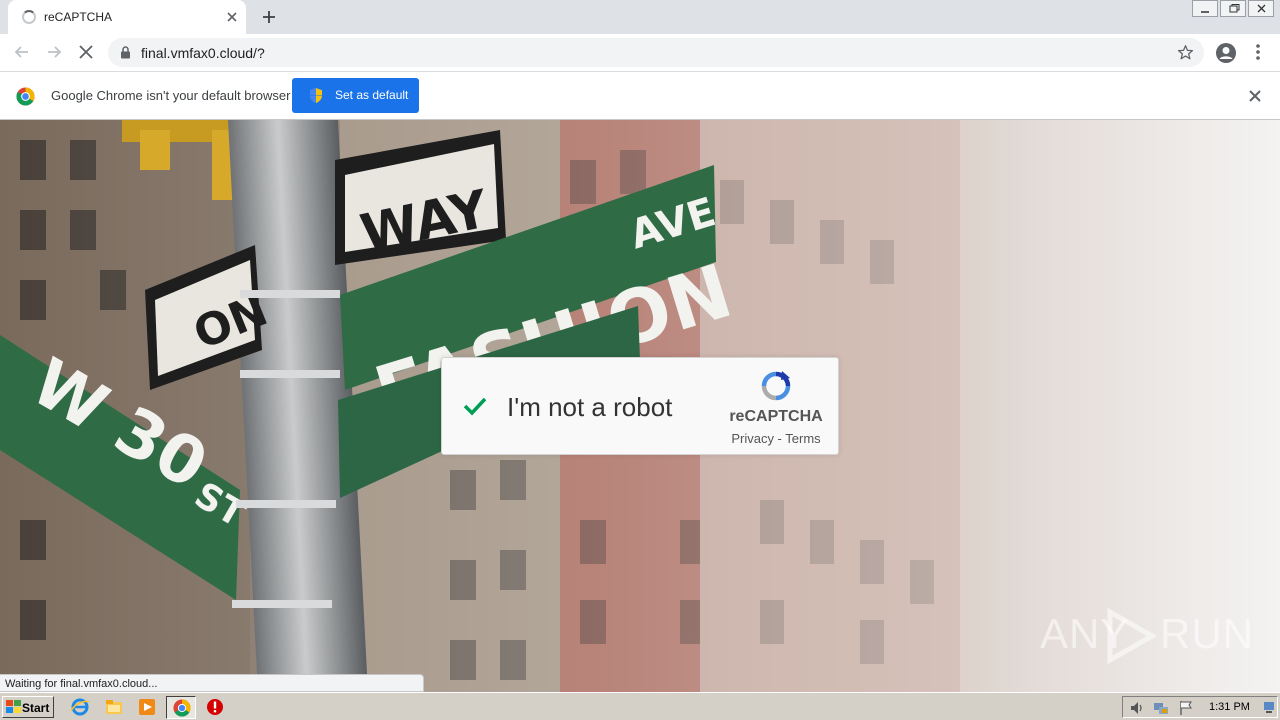 The height and width of the screenshot is (720, 1280). What do you see at coordinates (1161, 710) in the screenshot?
I see `network-icon` at bounding box center [1161, 710].